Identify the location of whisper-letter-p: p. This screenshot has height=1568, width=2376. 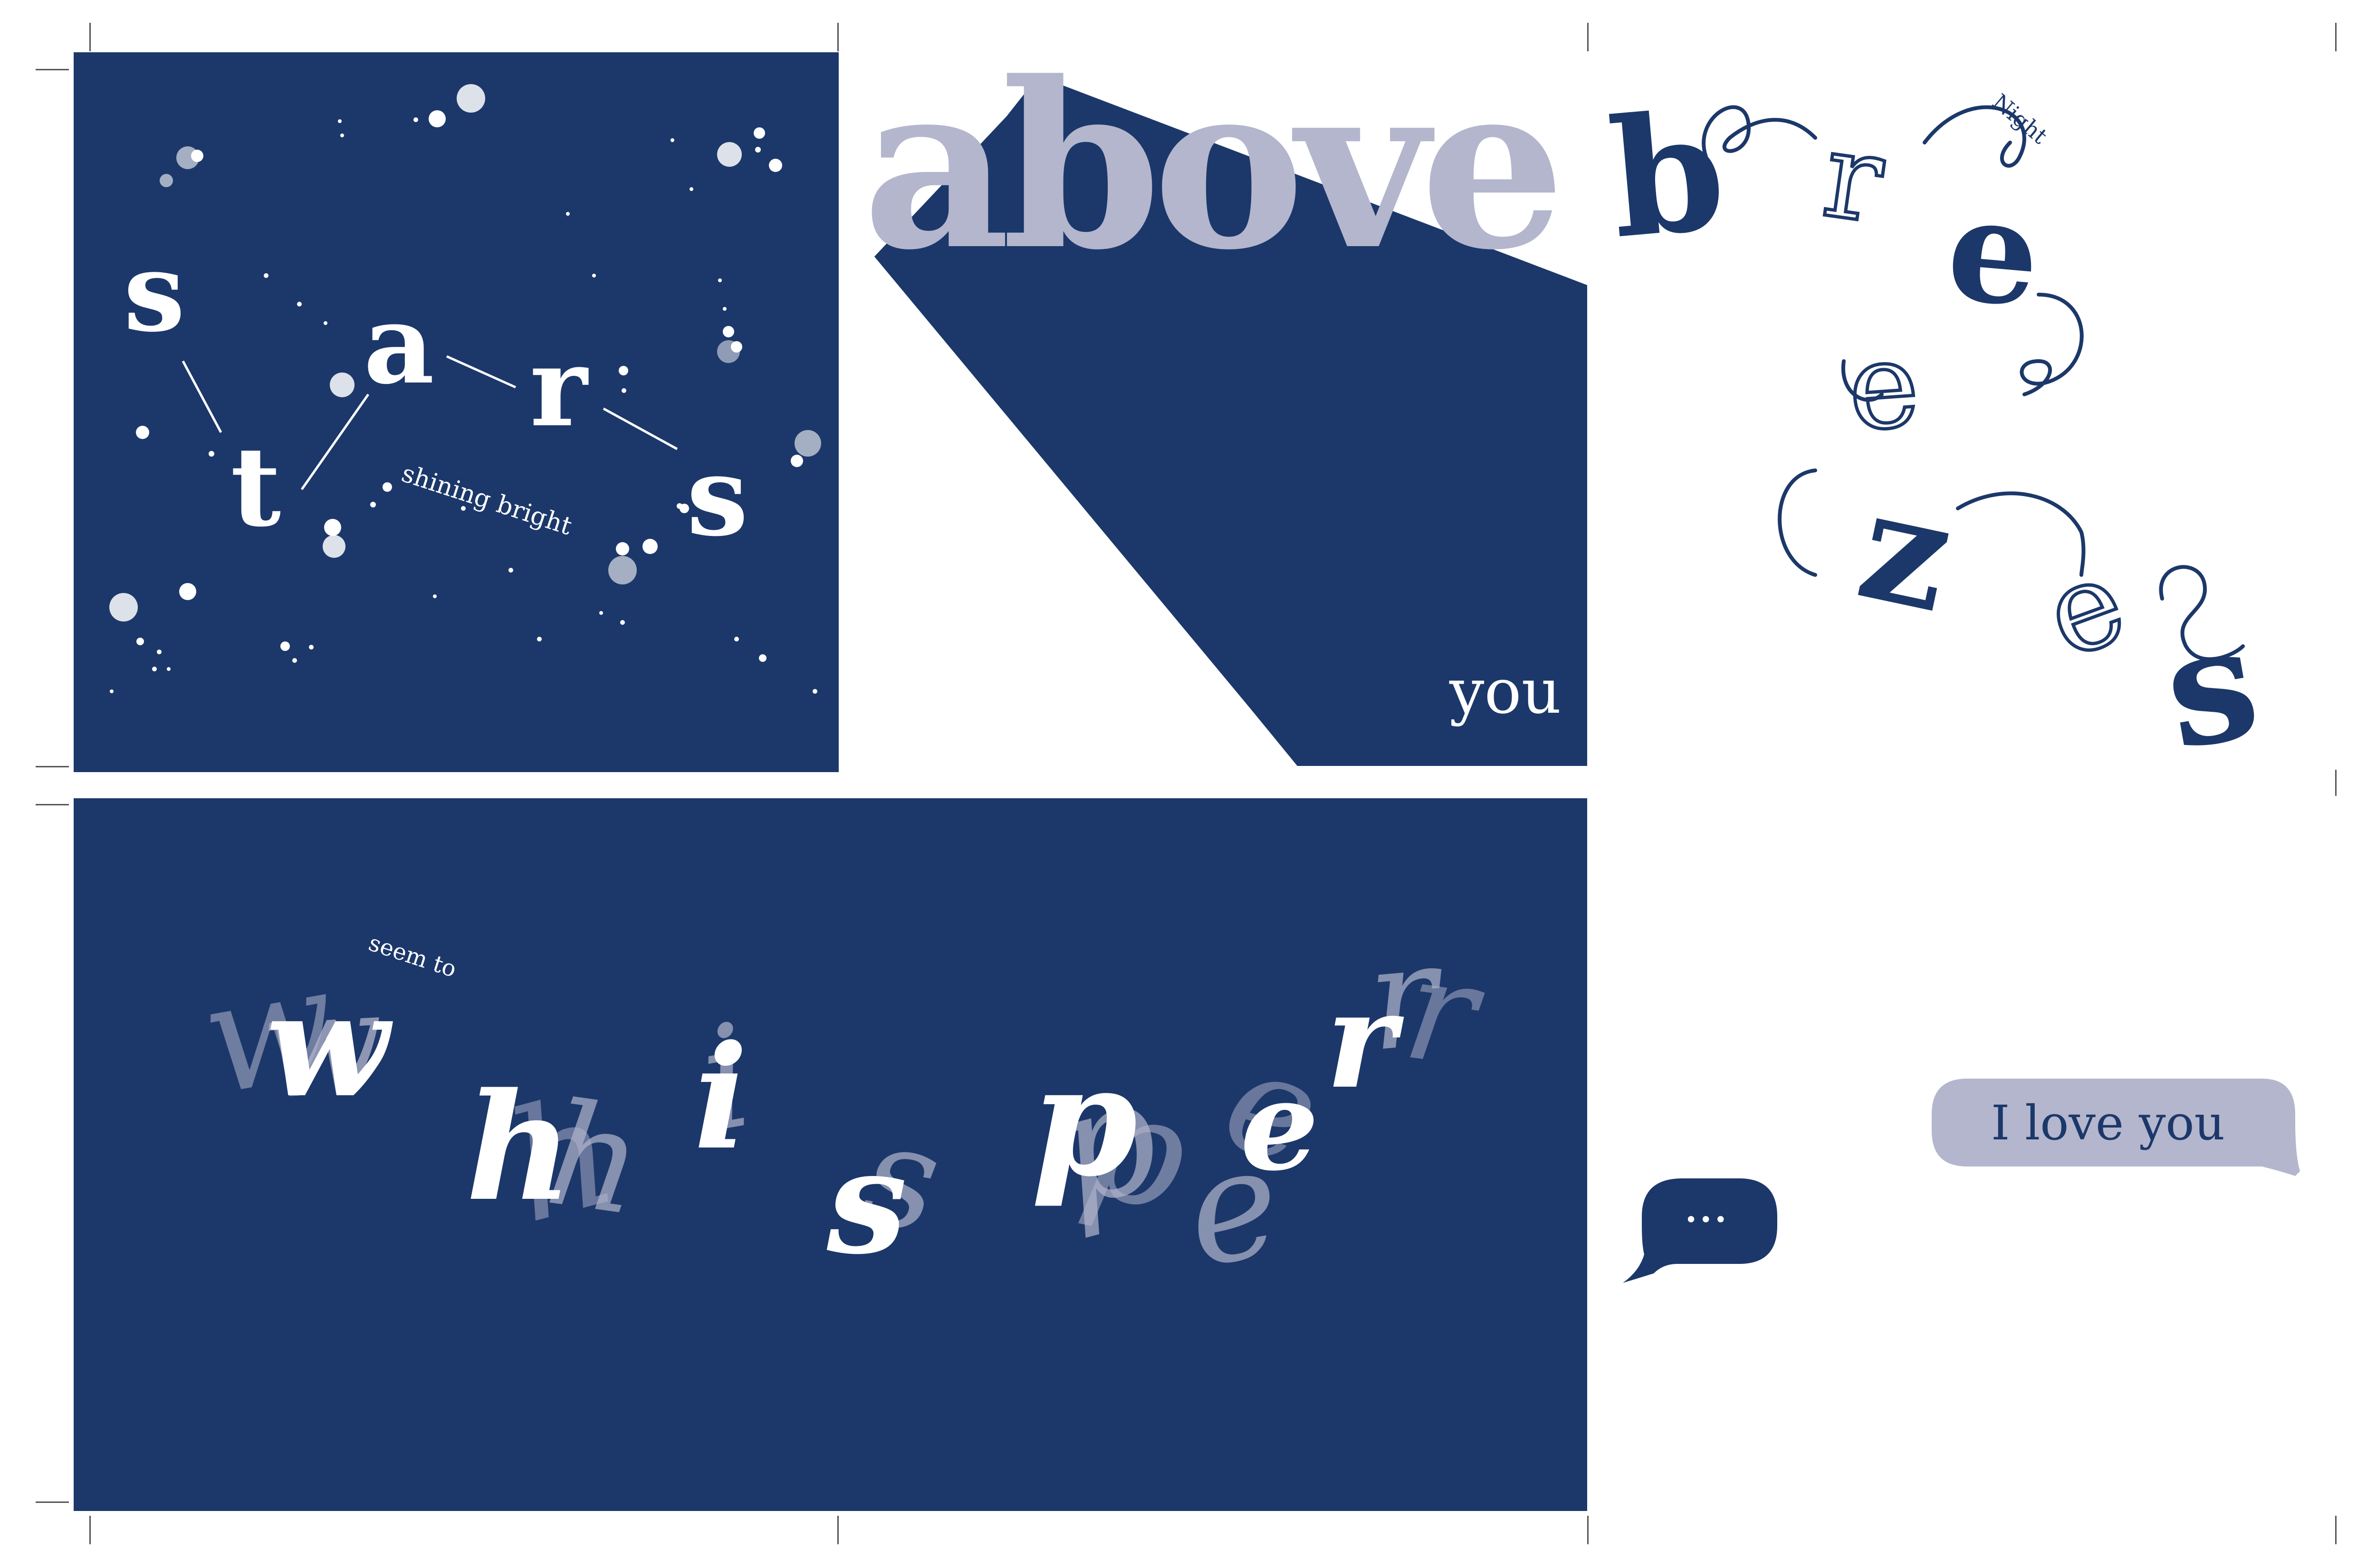
(1084, 1121).